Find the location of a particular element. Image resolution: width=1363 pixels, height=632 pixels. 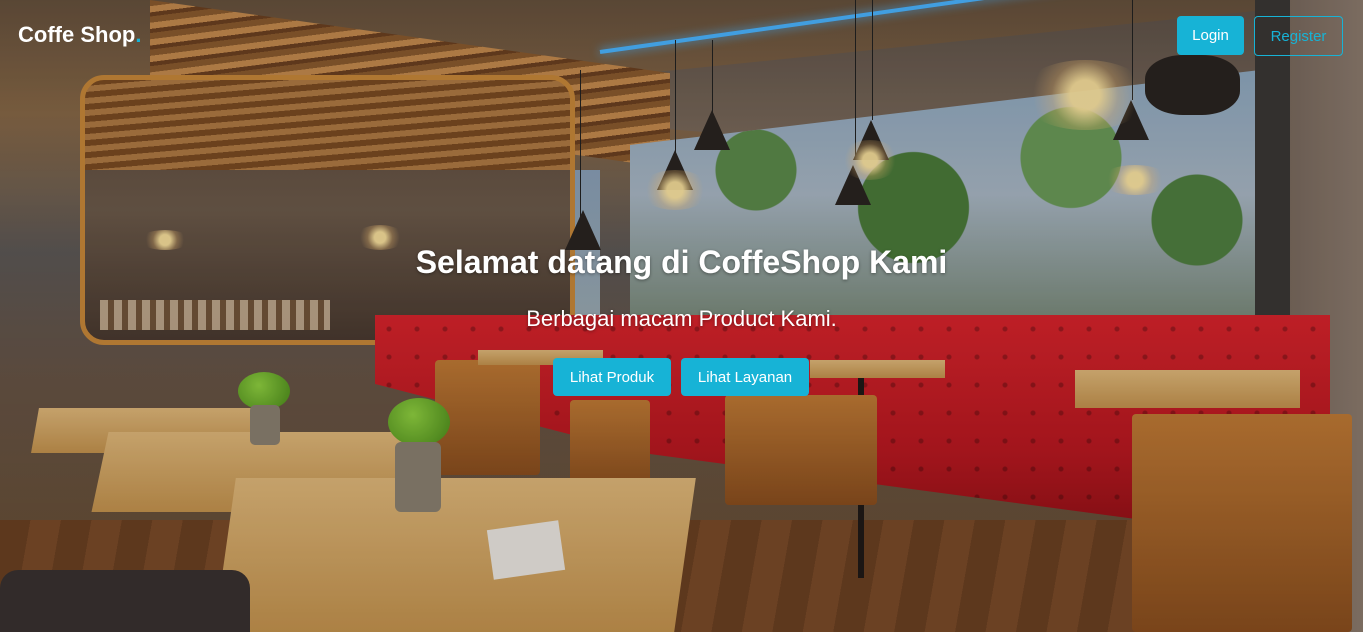

view-products-button: Lihat Produk is located at coordinates (612, 377).